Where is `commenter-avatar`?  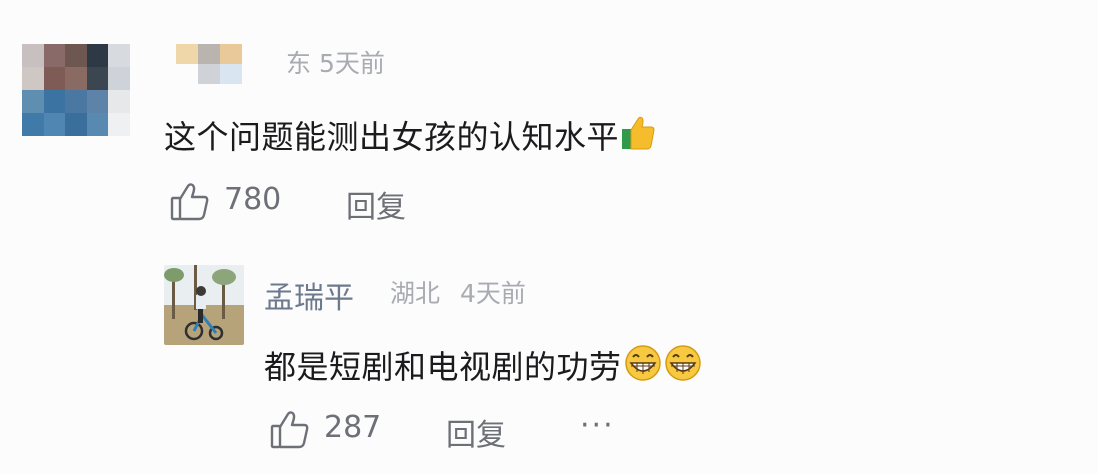
commenter-avatar is located at coordinates (76, 90).